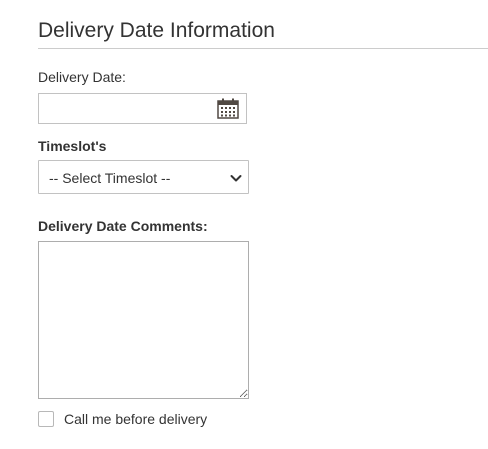 The width and height of the screenshot is (488, 449). What do you see at coordinates (110, 178) in the screenshot?
I see `timeslot-selected-value: -- Select Timeslot --` at bounding box center [110, 178].